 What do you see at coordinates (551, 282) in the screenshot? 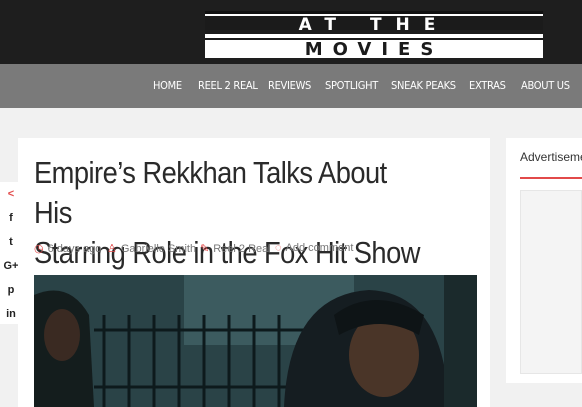
I see `advertisement-slot` at bounding box center [551, 282].